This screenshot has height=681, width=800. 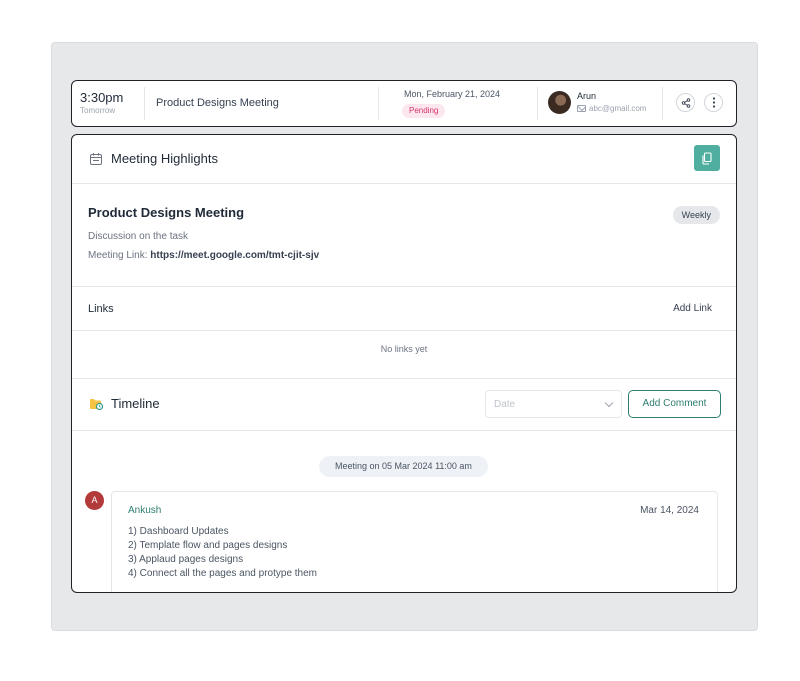 What do you see at coordinates (424, 111) in the screenshot?
I see `status-badge: Pending` at bounding box center [424, 111].